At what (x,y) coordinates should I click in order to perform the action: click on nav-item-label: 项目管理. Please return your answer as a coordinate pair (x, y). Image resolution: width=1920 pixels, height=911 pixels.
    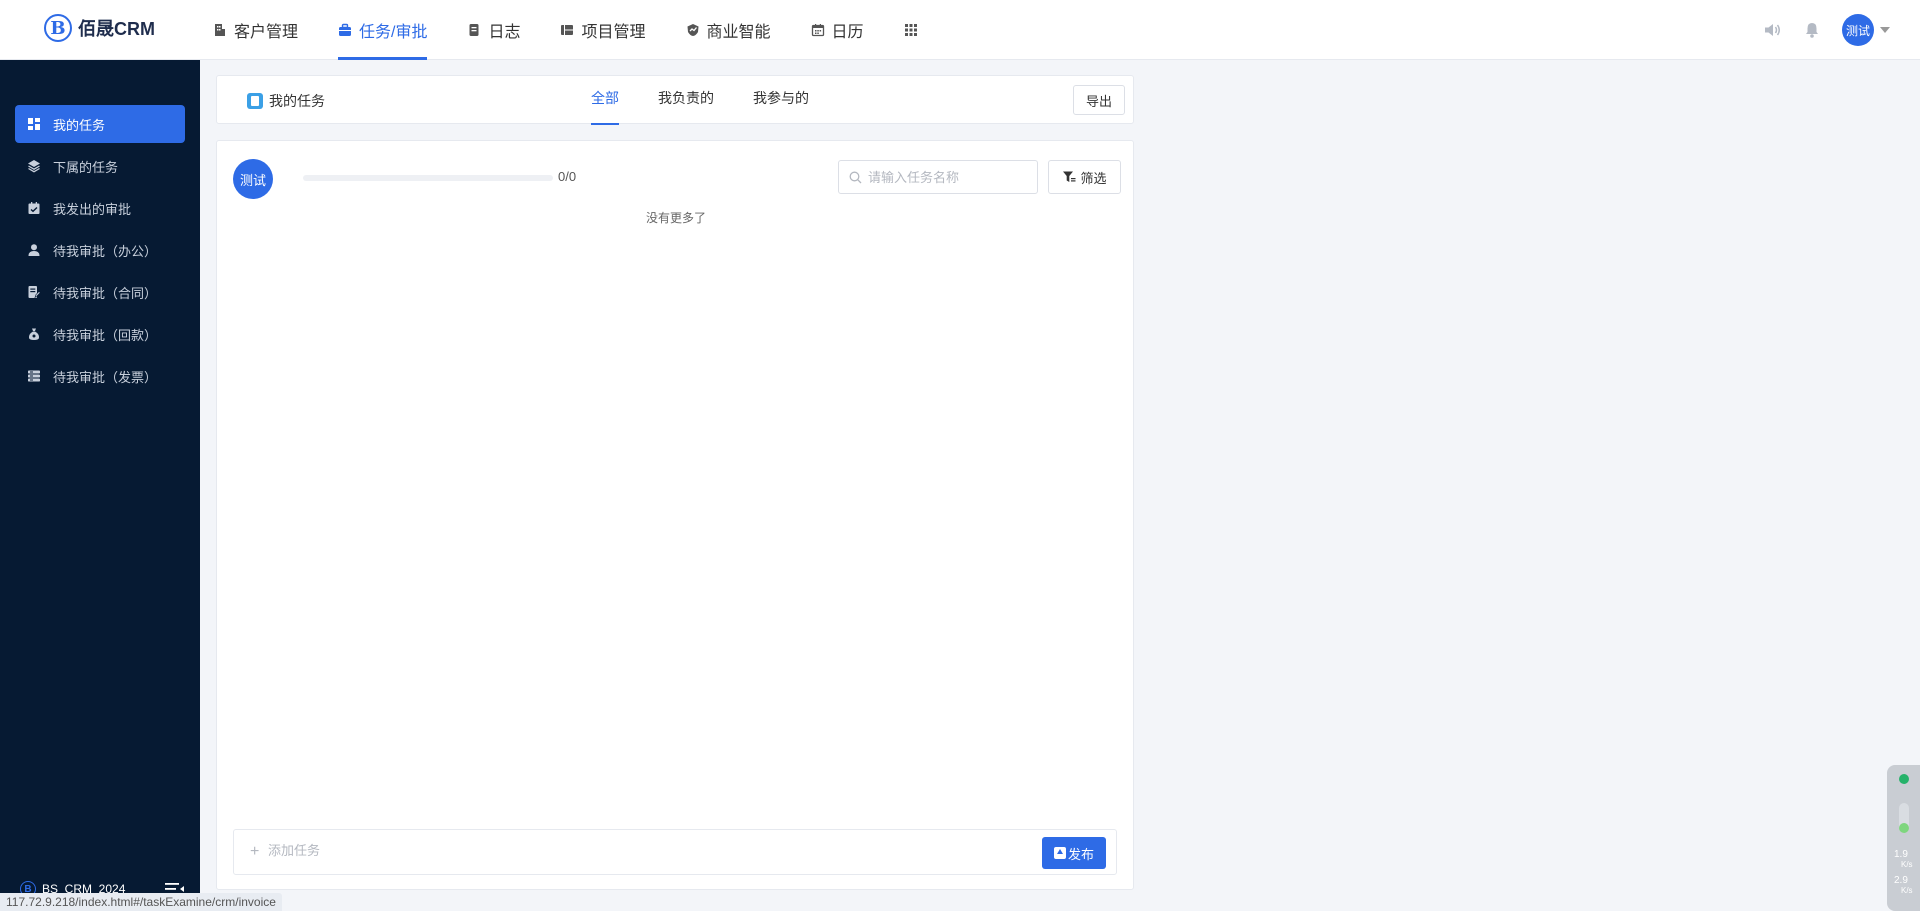
    Looking at the image, I should click on (613, 32).